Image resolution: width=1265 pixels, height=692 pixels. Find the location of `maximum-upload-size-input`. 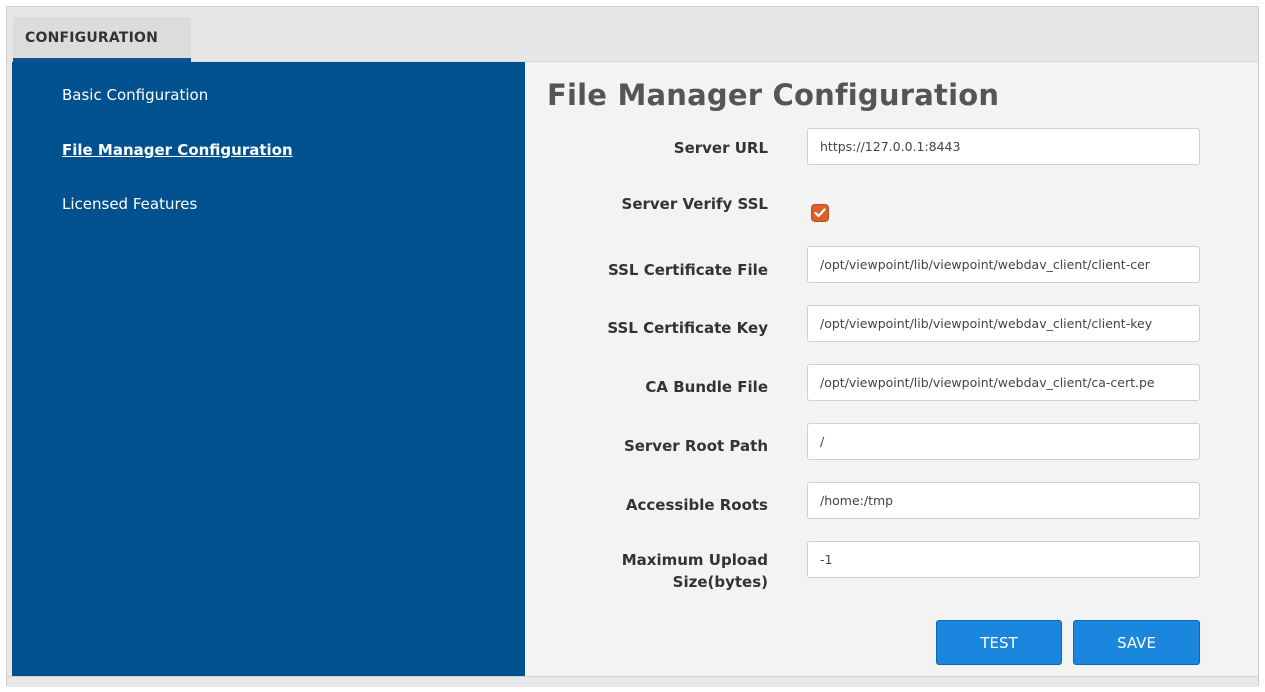

maximum-upload-size-input is located at coordinates (1003, 559).